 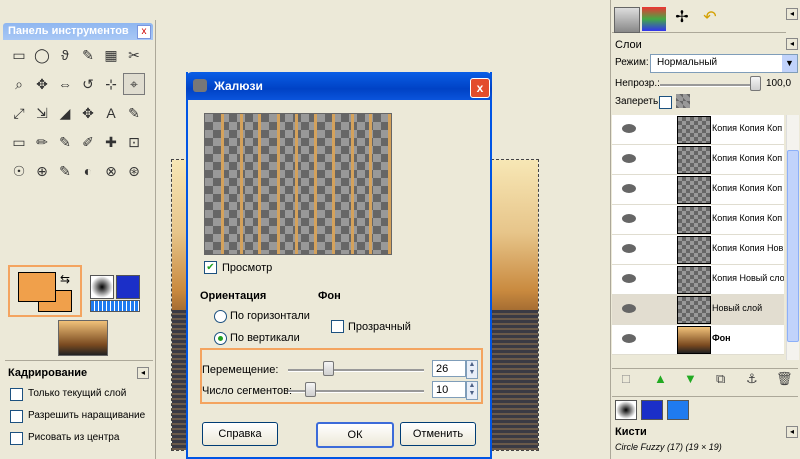 I want to click on chevron-down-icon: ▼, so click(x=789, y=63).